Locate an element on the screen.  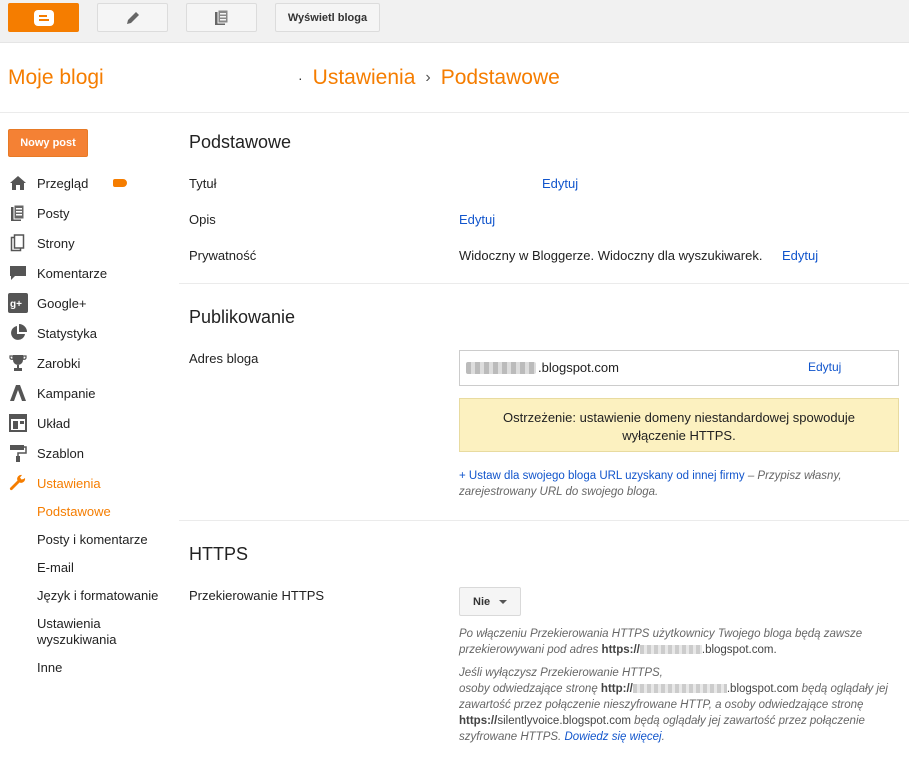
posts-list-button is located at coordinates (221, 17).